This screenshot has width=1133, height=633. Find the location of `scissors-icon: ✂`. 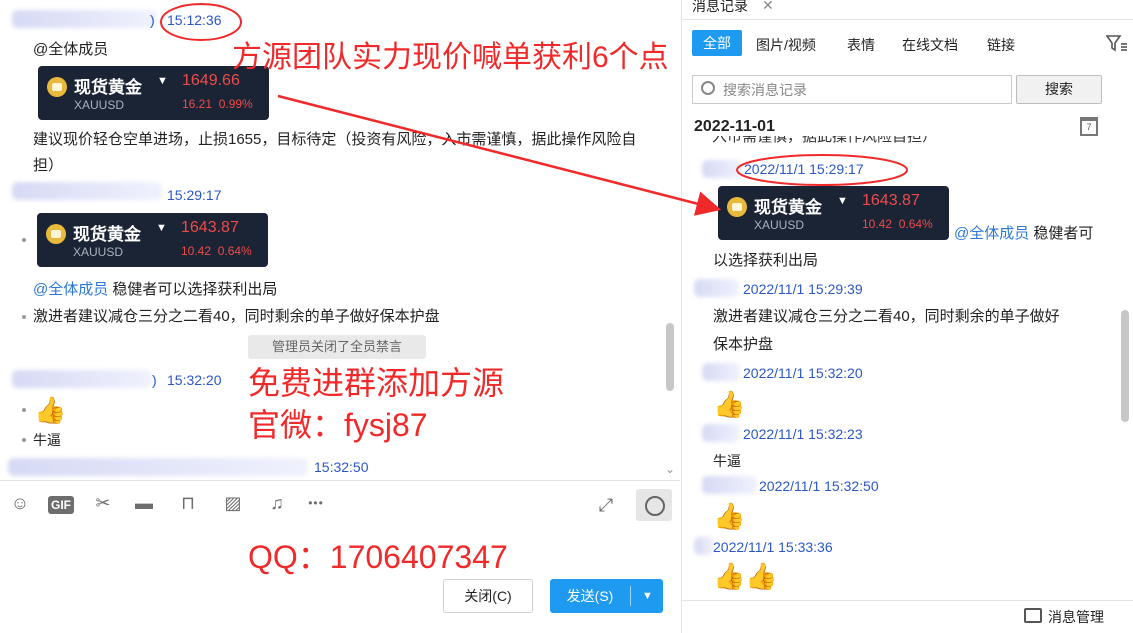

scissors-icon: ✂ is located at coordinates (103, 503).